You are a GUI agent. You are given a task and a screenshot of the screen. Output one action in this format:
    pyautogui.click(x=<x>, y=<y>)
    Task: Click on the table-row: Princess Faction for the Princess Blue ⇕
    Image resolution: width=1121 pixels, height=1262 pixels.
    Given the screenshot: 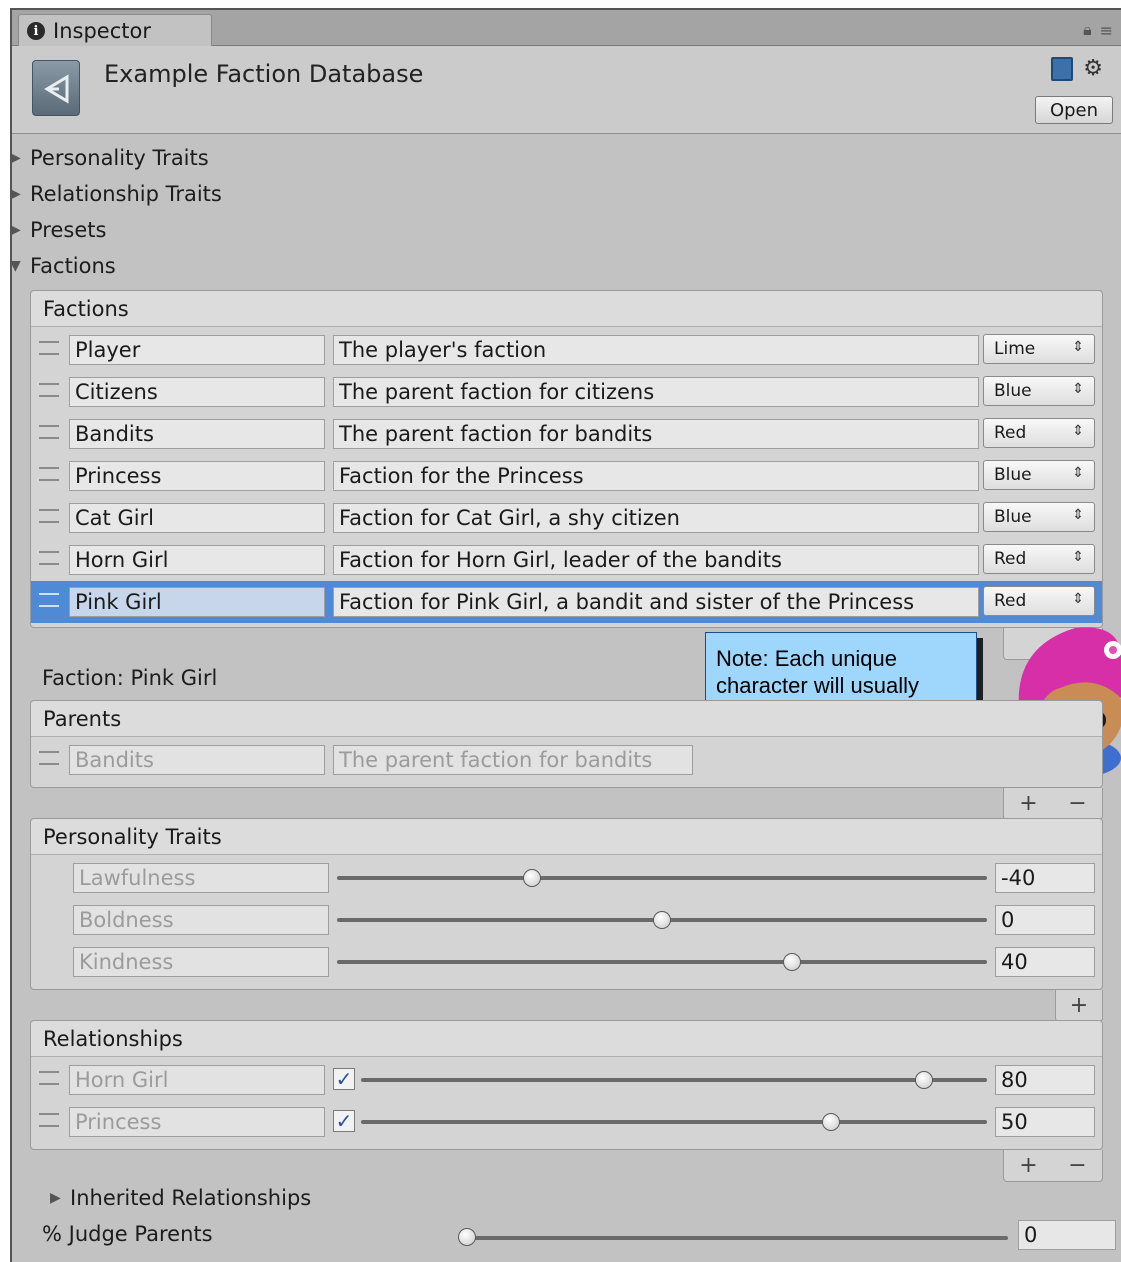 What is the action you would take?
    pyautogui.click(x=566, y=476)
    